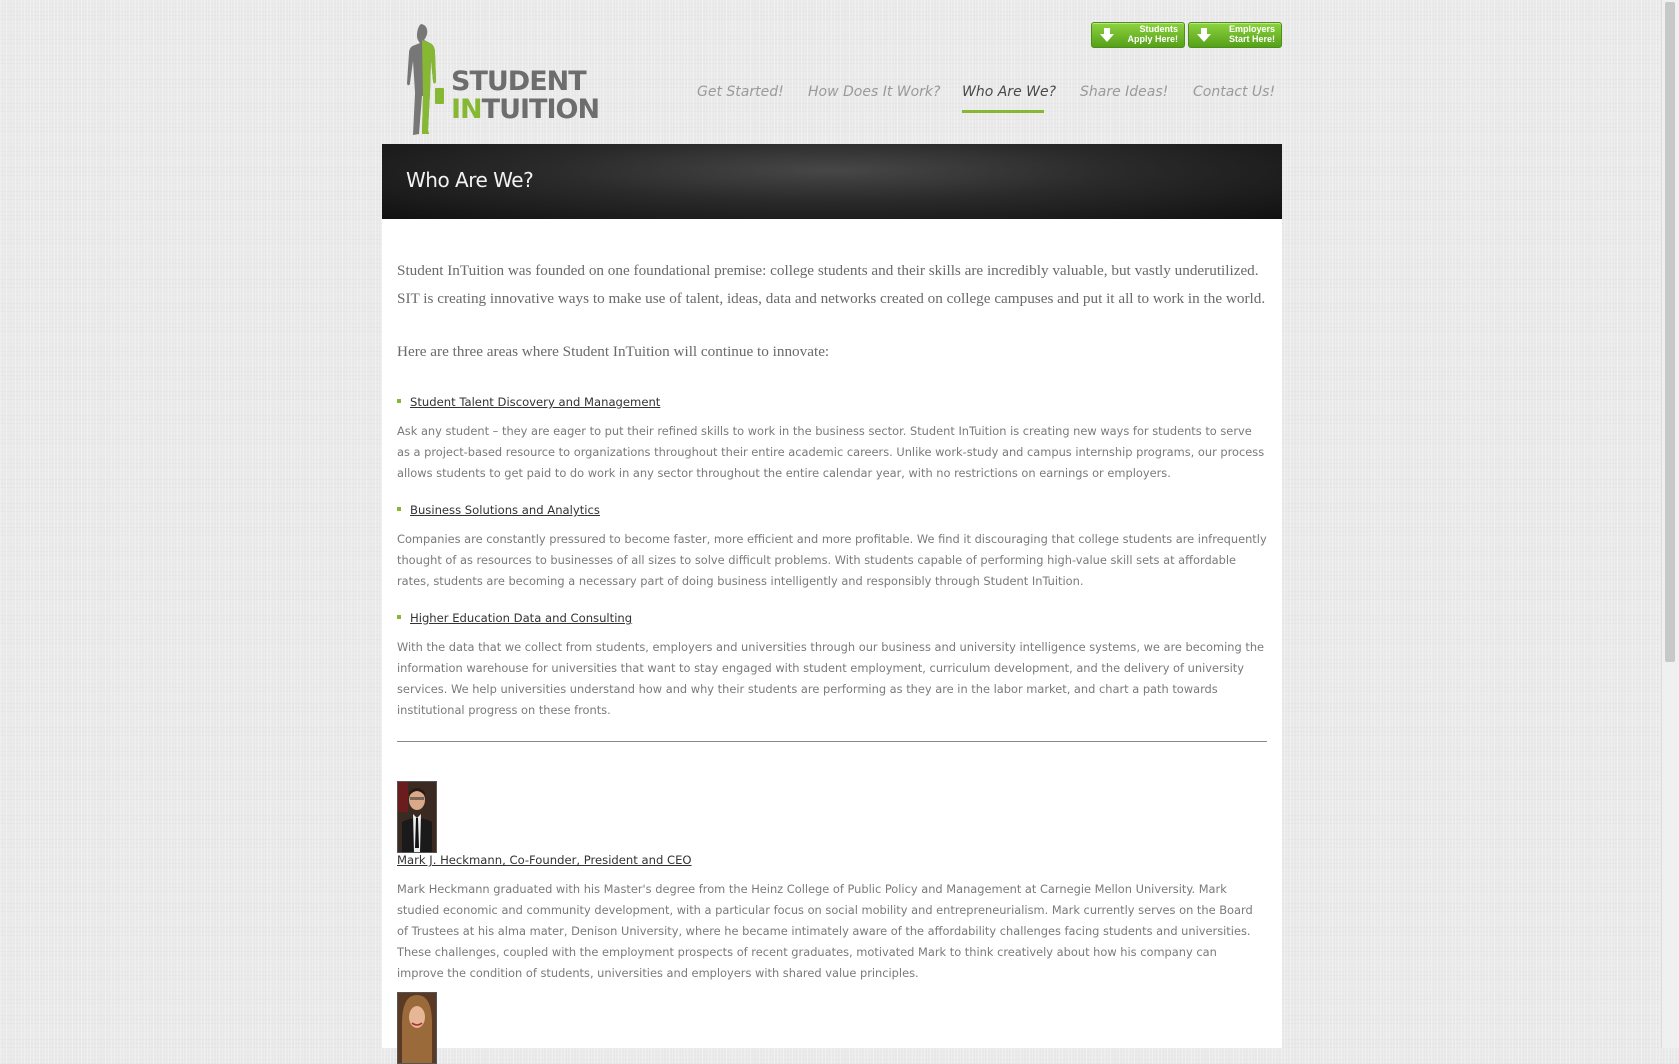 The image size is (1679, 1064). I want to click on logo-word-intuition: INTUITION, so click(525, 109).